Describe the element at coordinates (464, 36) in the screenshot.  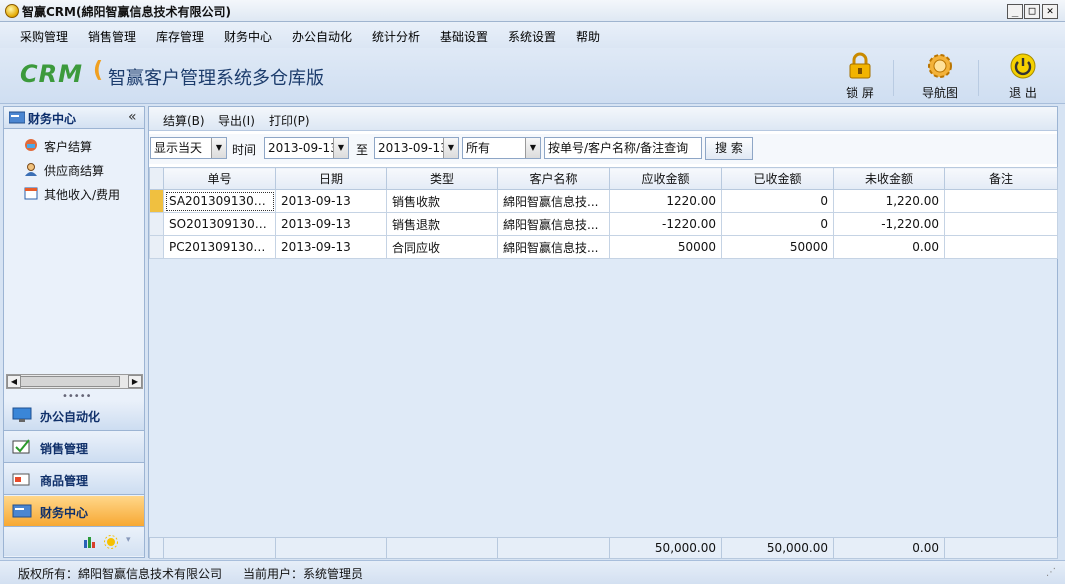
I see `menu-basic-settings: 基础设置` at that location.